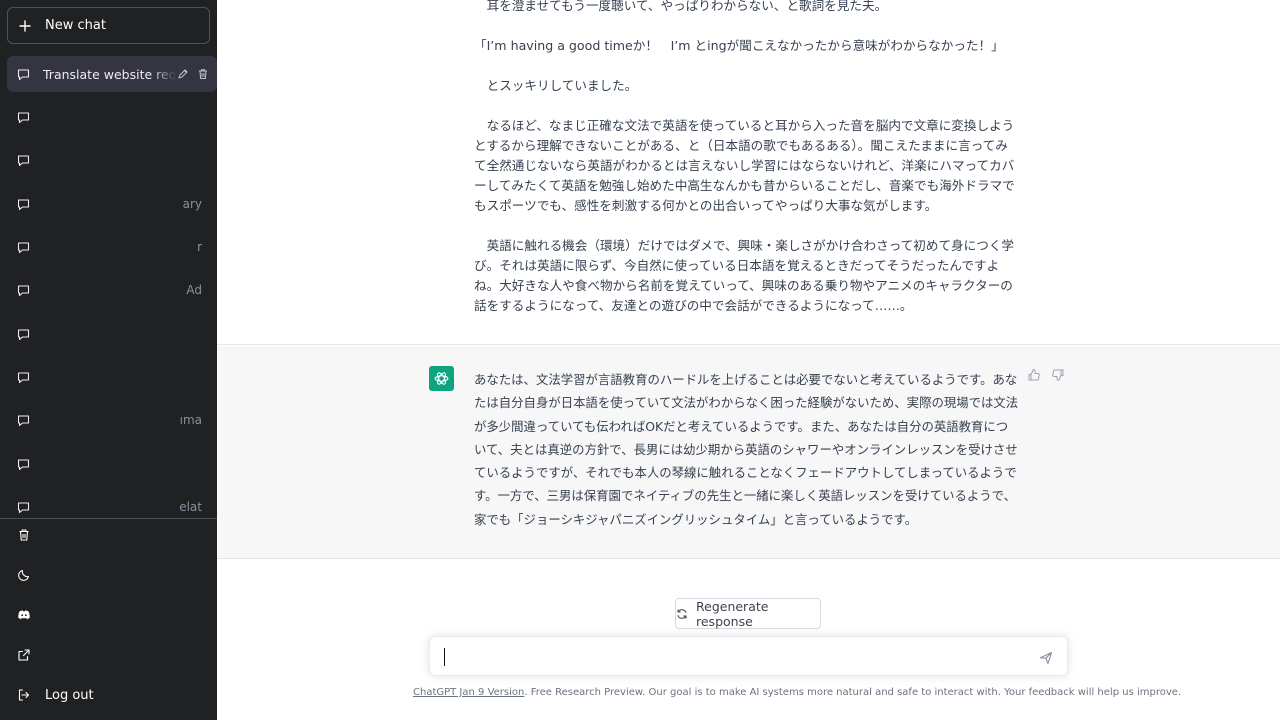  What do you see at coordinates (24, 615) in the screenshot?
I see `discord-icon` at bounding box center [24, 615].